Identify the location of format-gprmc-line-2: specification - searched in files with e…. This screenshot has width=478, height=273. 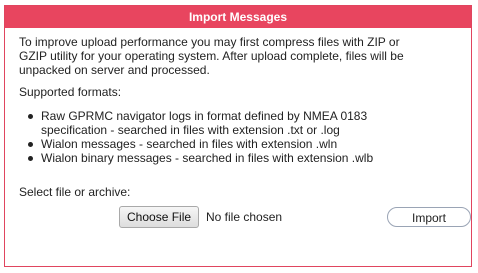
(190, 130).